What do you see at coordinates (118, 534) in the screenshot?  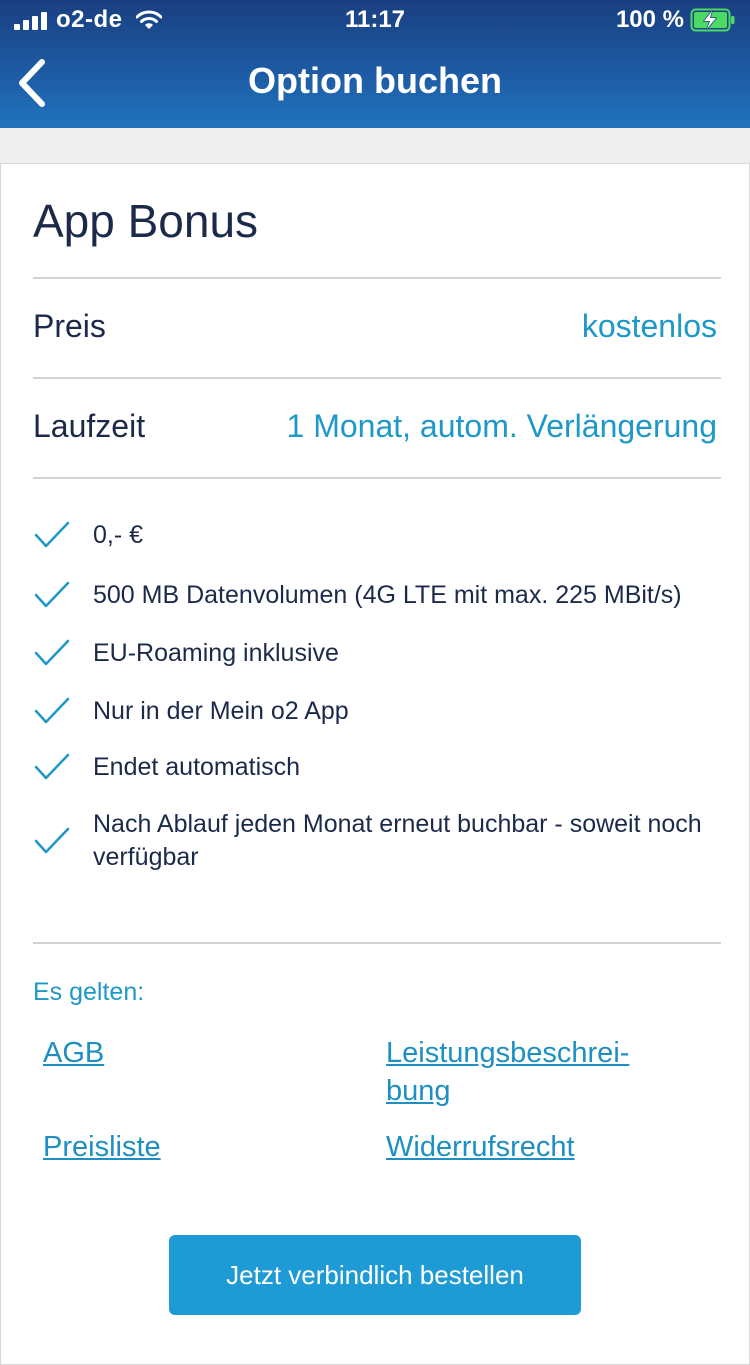 I see `feature-text: 0,- €` at bounding box center [118, 534].